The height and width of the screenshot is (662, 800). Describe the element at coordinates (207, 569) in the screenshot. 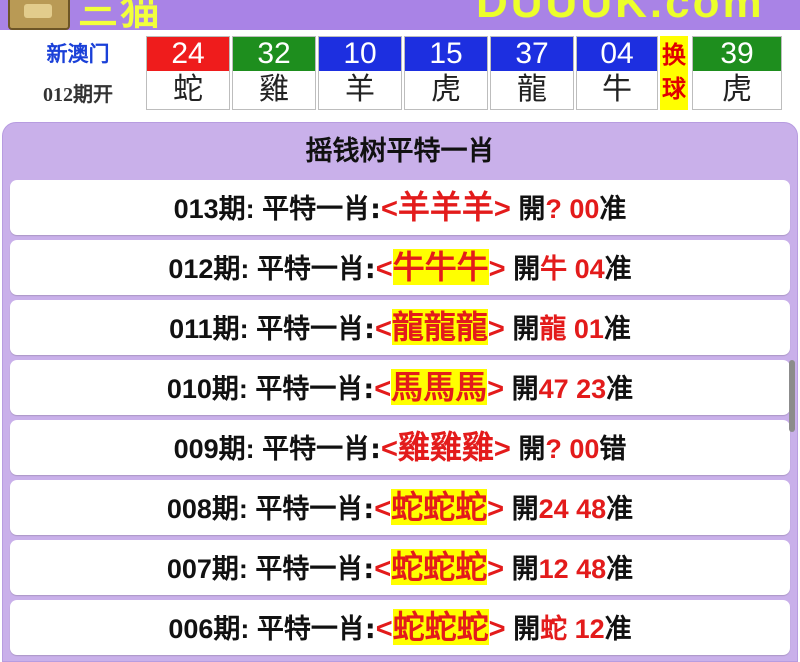

I see `row-period: 007期:` at that location.